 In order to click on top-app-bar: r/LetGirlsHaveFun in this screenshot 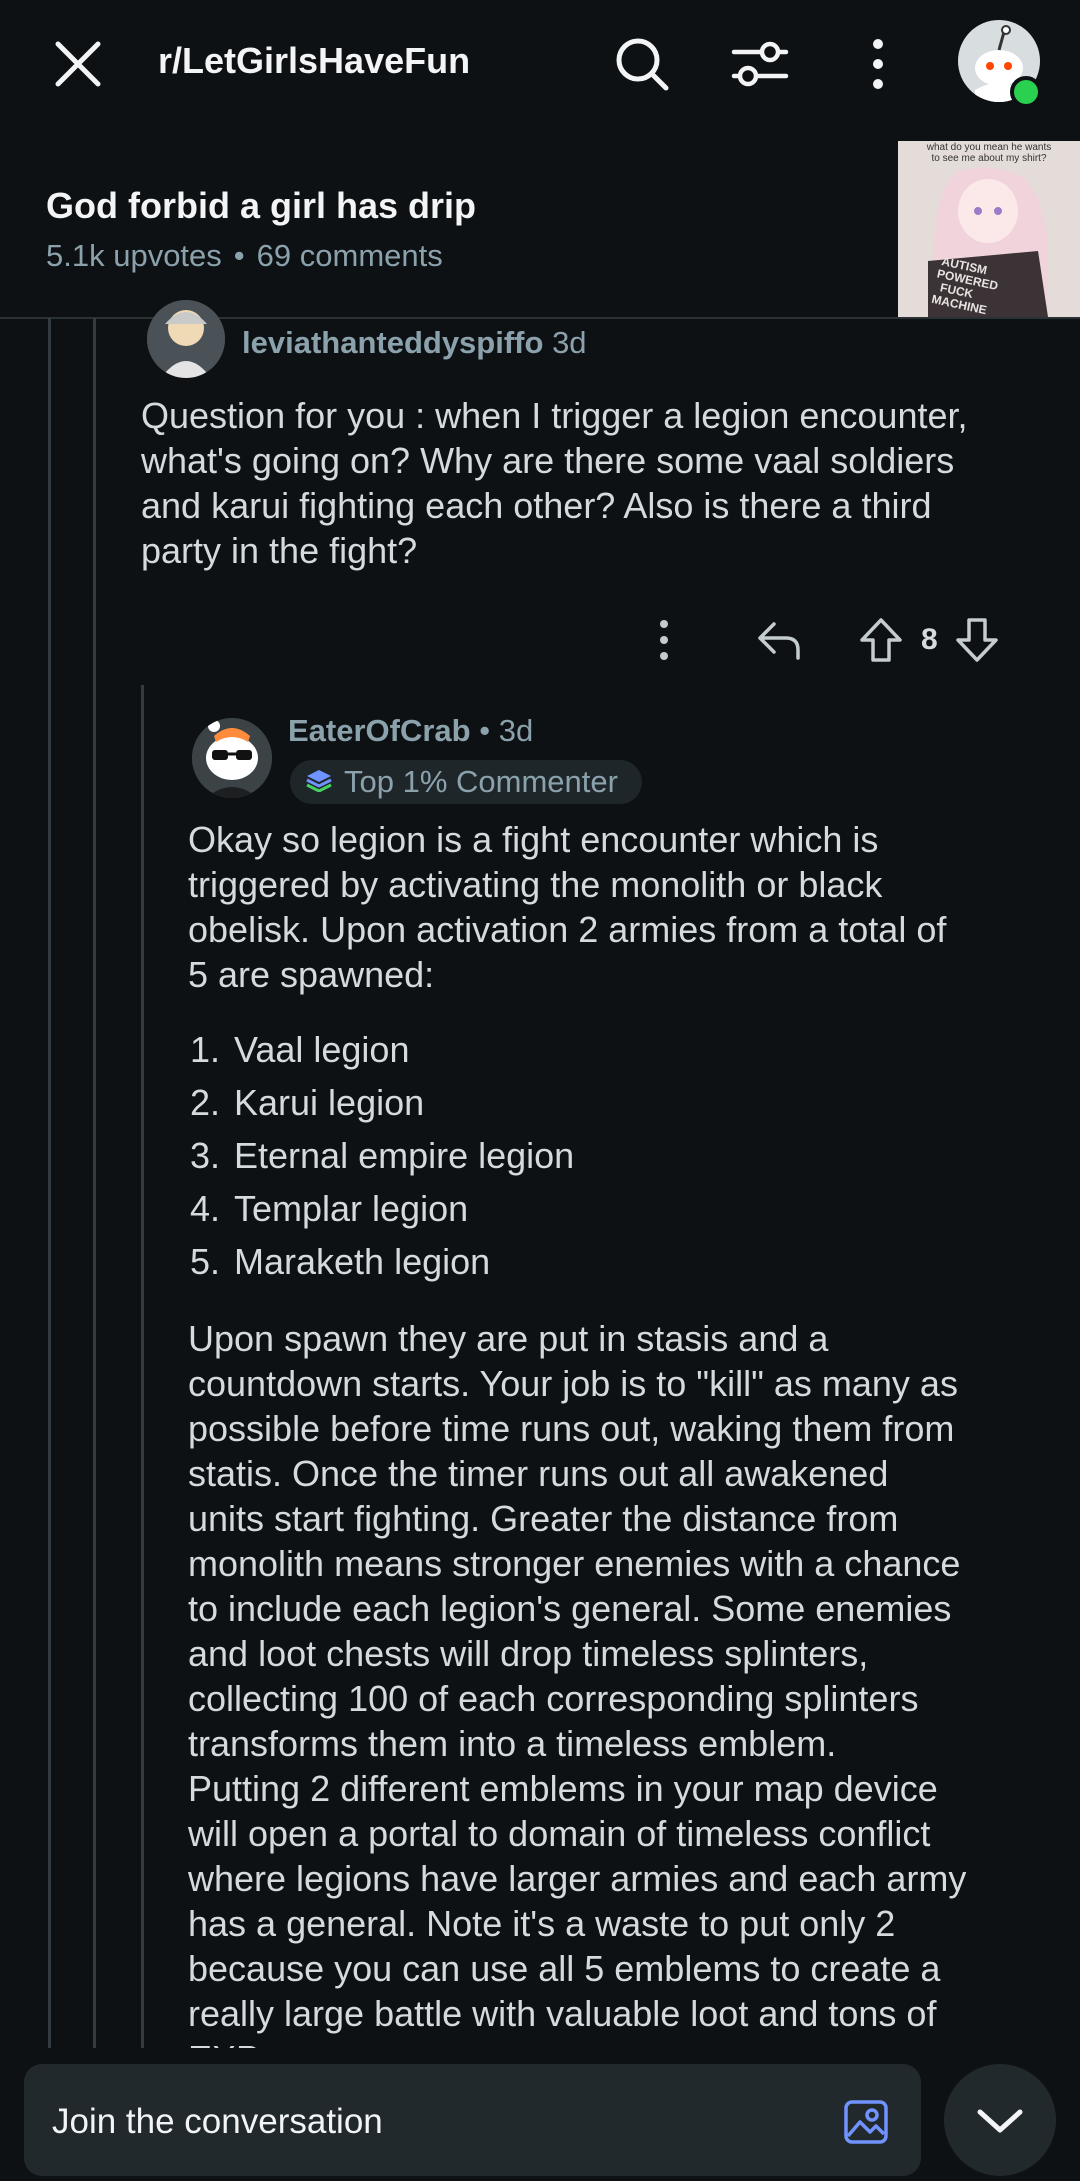, I will do `click(540, 62)`.